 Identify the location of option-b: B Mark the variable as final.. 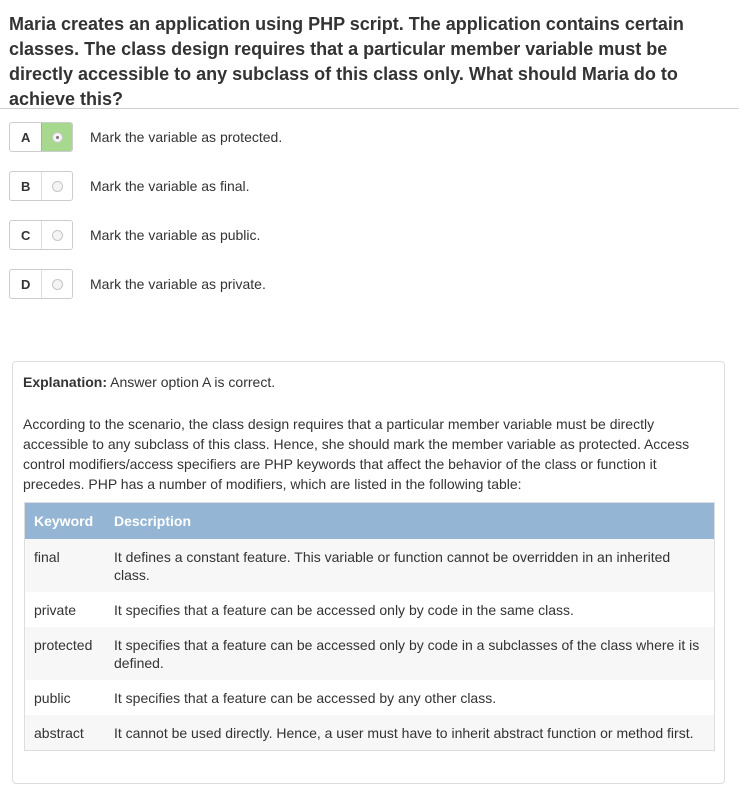
(129, 186).